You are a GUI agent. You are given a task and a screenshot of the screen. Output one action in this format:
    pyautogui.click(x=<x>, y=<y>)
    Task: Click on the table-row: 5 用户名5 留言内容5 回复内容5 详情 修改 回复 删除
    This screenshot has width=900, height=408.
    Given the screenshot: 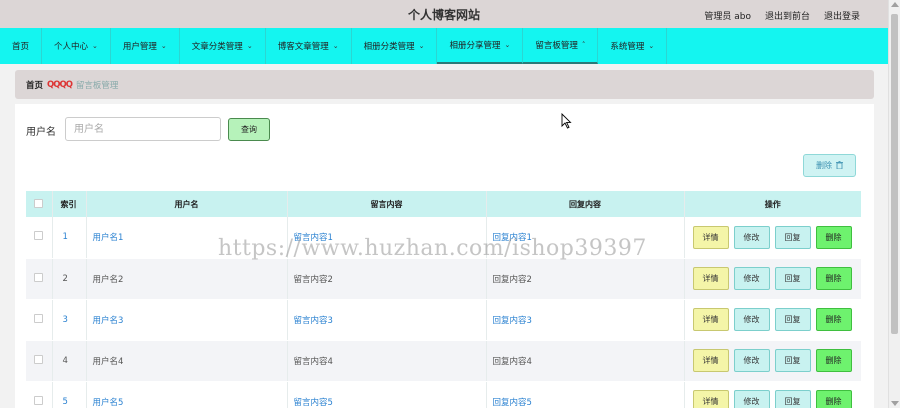 What is the action you would take?
    pyautogui.click(x=443, y=394)
    